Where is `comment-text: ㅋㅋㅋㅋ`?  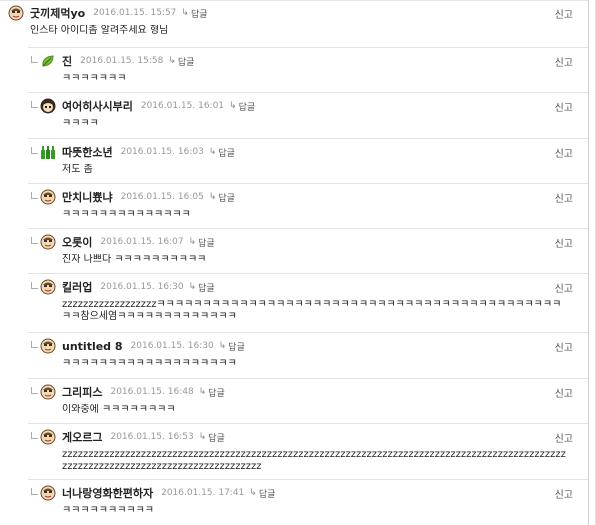 comment-text: ㅋㅋㅋㅋ is located at coordinates (80, 123).